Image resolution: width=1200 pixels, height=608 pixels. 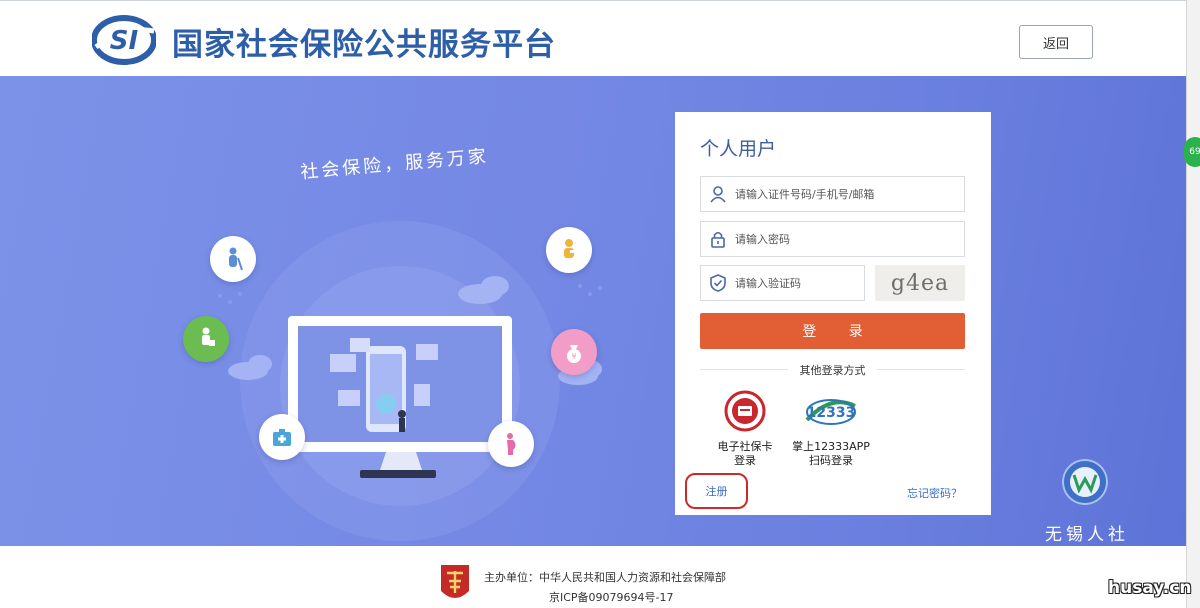 I want to click on username-field, so click(x=832, y=194).